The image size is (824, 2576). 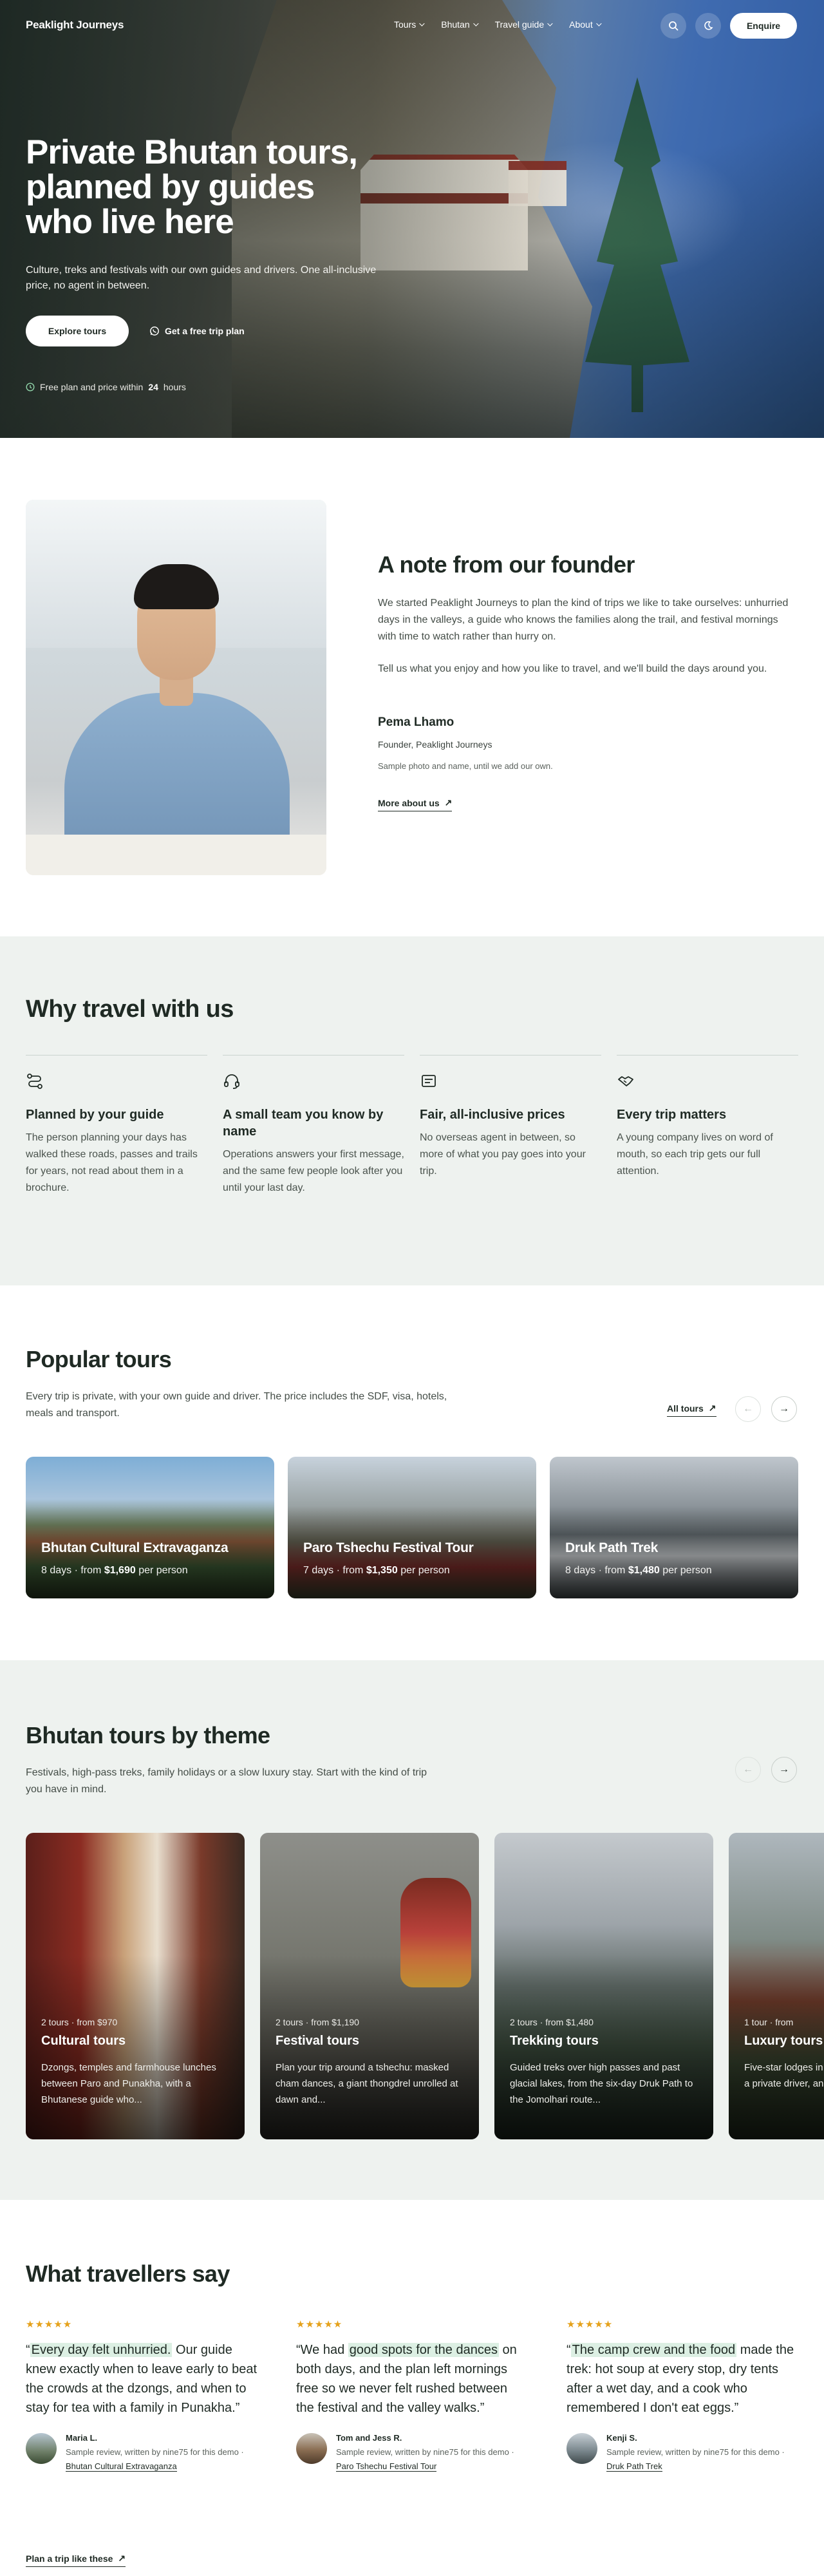 What do you see at coordinates (333, 1570) in the screenshot?
I see `tour-card-days: 7 days · from` at bounding box center [333, 1570].